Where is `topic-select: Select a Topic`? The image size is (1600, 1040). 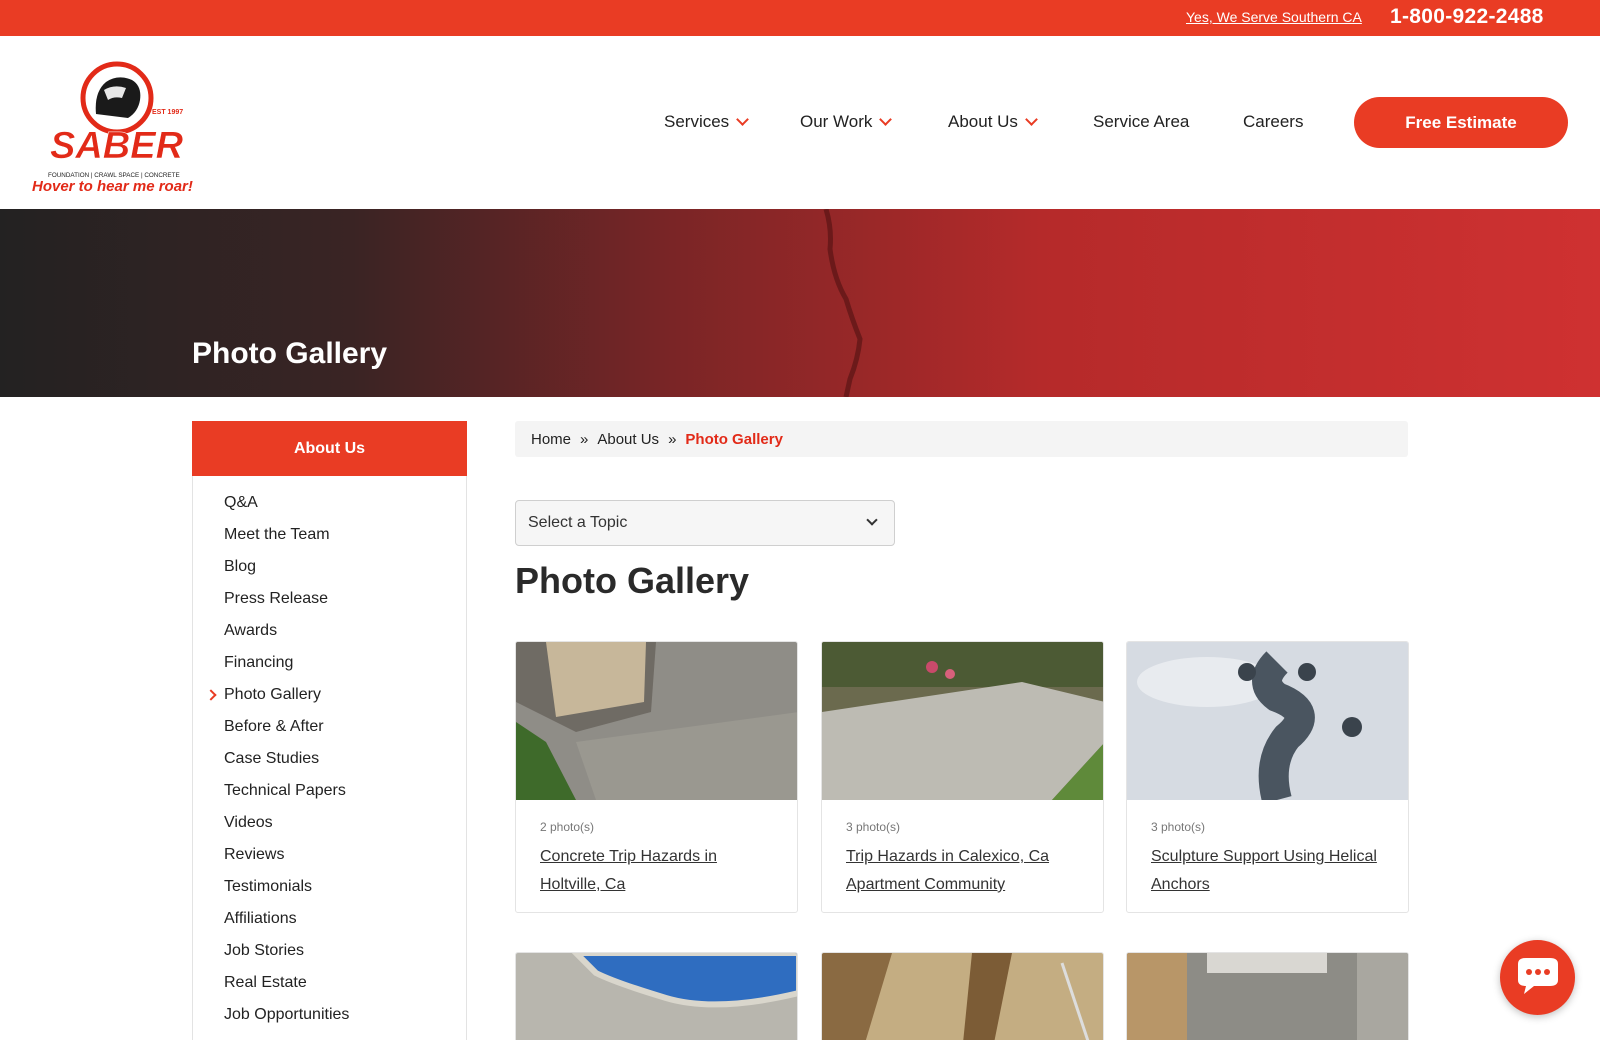
topic-select: Select a Topic is located at coordinates (705, 523).